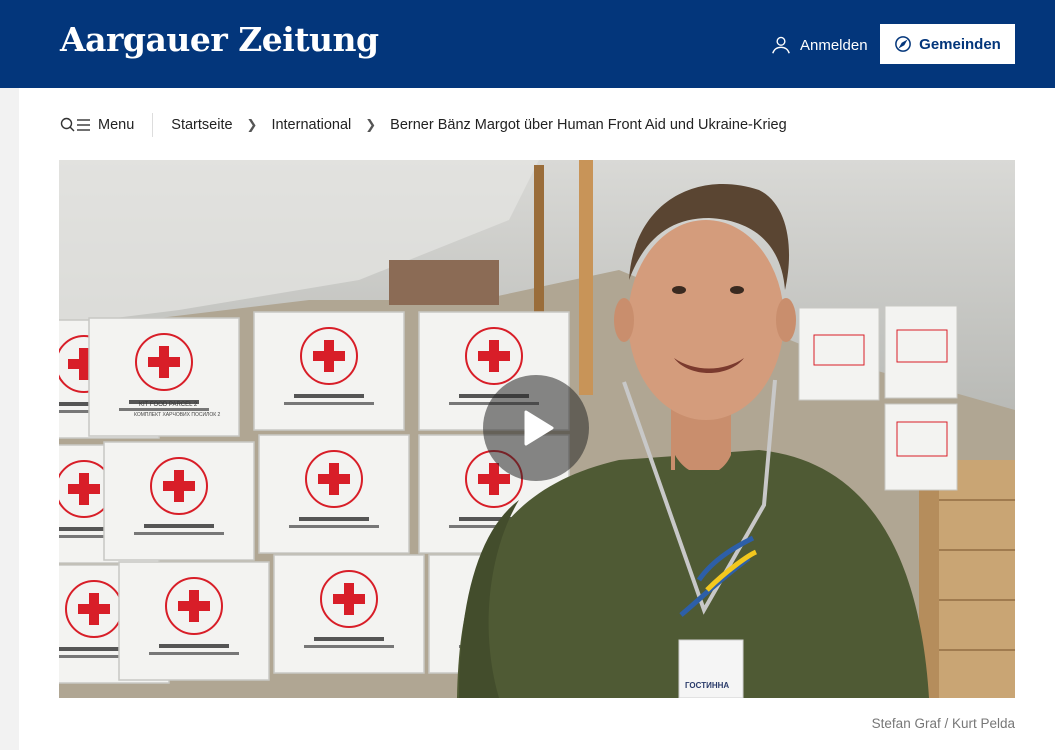 Image resolution: width=1055 pixels, height=750 pixels. Describe the element at coordinates (201, 125) in the screenshot. I see `breadcrumb-startseite: Startseite` at that location.